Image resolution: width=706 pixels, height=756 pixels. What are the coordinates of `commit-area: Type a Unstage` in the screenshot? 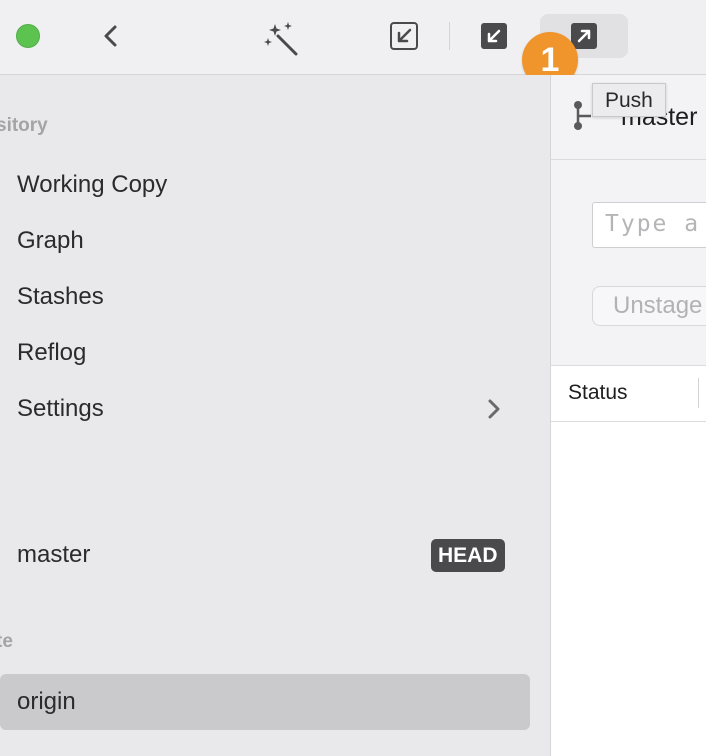 It's located at (628, 263).